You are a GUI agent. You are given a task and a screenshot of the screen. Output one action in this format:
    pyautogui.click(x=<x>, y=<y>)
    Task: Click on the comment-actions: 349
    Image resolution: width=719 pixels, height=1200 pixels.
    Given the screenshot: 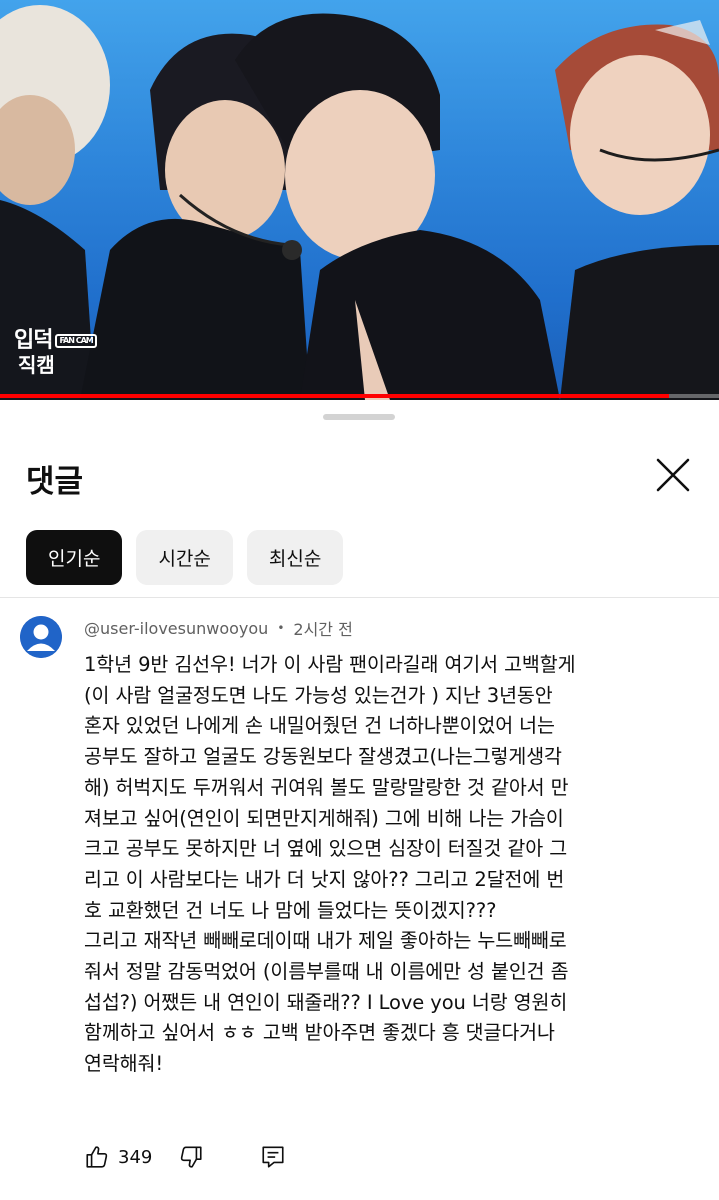 What is the action you would take?
    pyautogui.click(x=185, y=1157)
    